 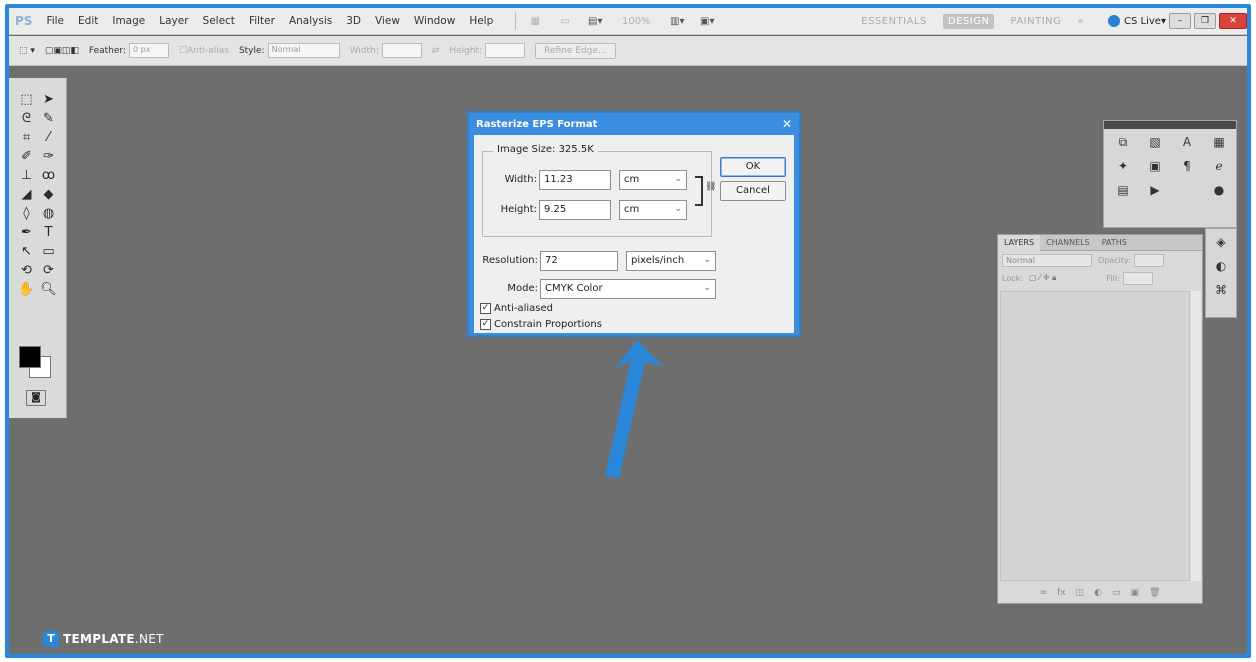 I want to click on menu-view: View, so click(x=387, y=21).